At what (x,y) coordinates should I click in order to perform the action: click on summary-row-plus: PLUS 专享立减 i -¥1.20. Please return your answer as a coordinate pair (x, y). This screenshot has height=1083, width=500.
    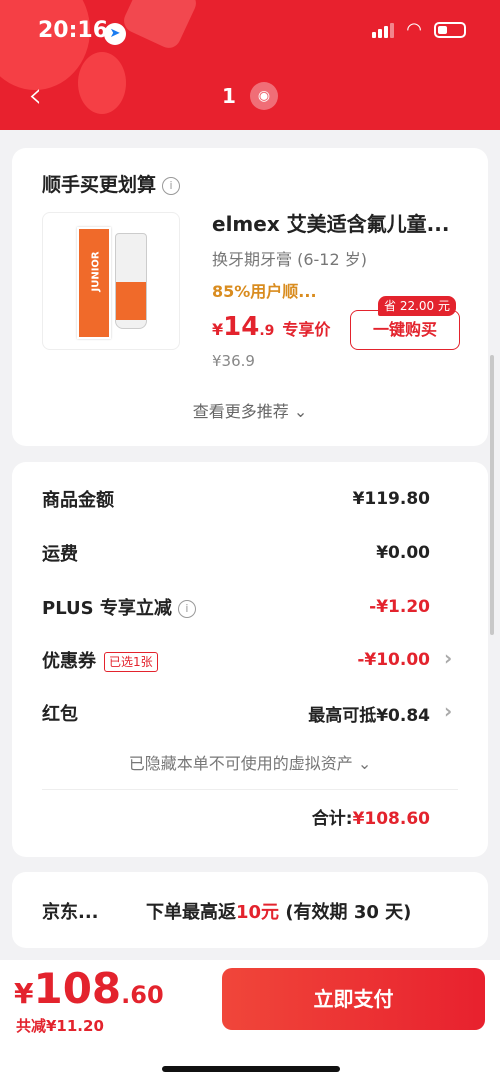
    Looking at the image, I should click on (236, 608).